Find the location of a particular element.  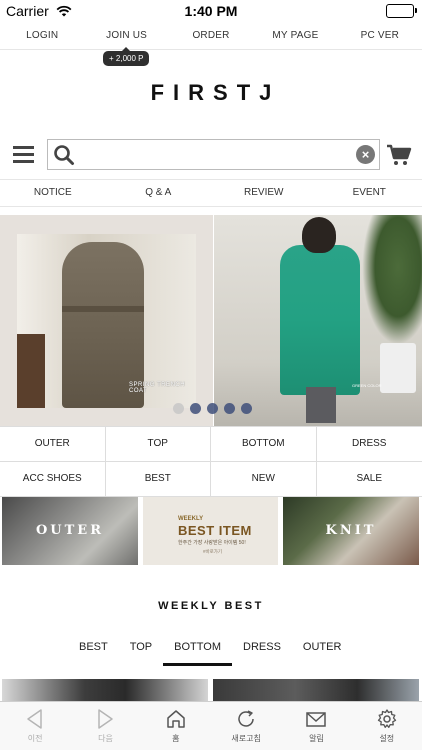

site-logo: FIRSTJ is located at coordinates (211, 93).